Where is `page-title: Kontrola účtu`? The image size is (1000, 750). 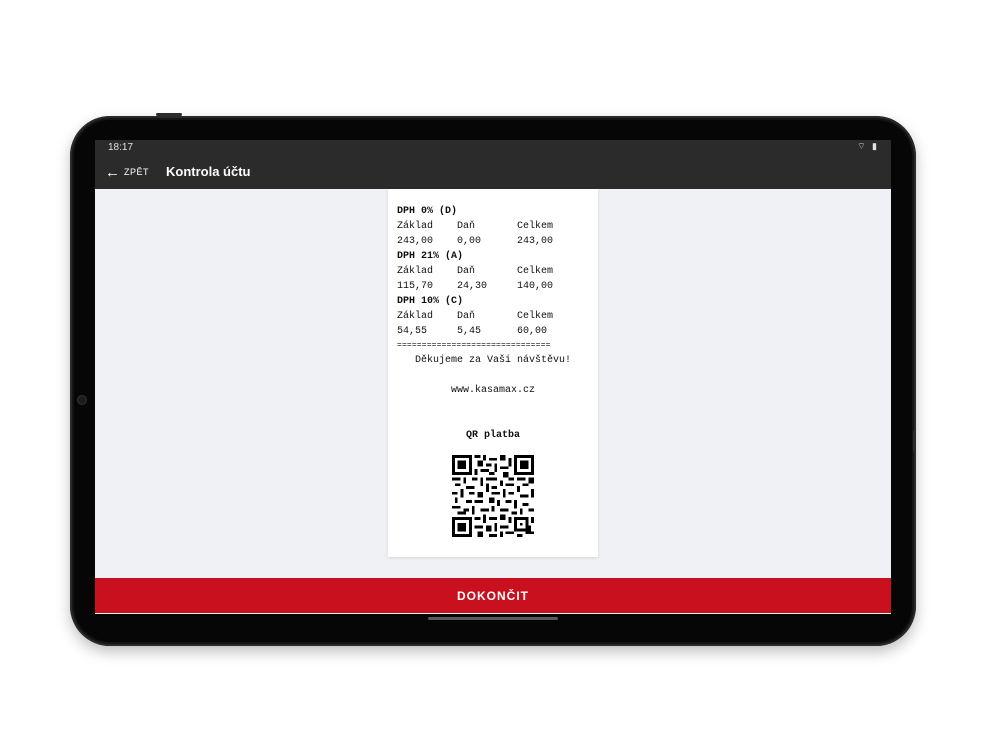 page-title: Kontrola účtu is located at coordinates (208, 171).